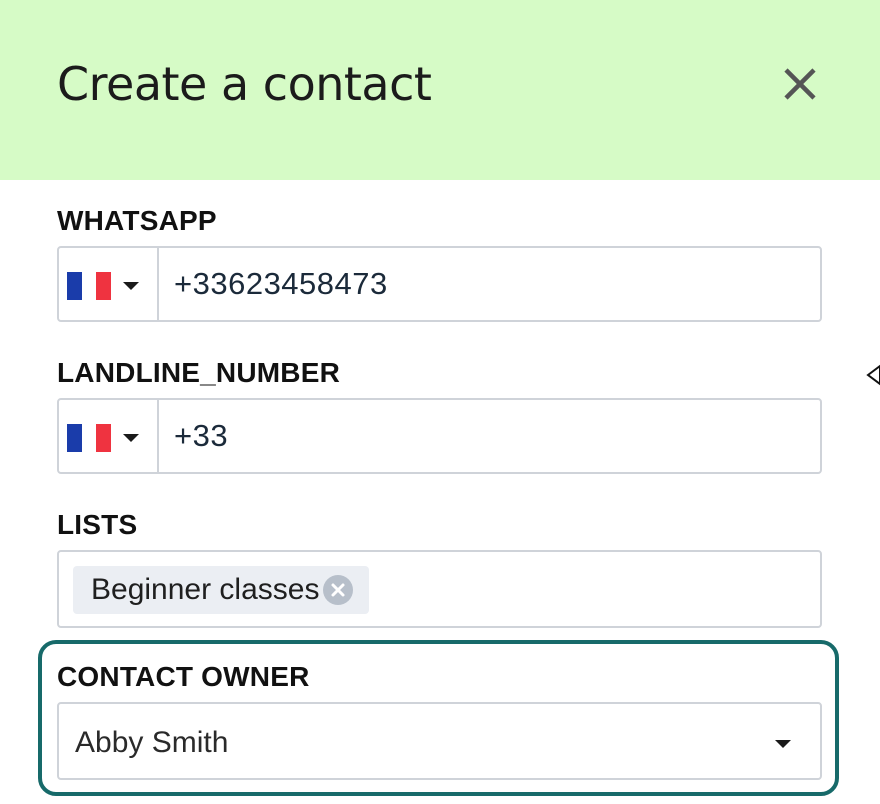 Image resolution: width=880 pixels, height=804 pixels. I want to click on contact-owner-value: Abby Smith, so click(152, 742).